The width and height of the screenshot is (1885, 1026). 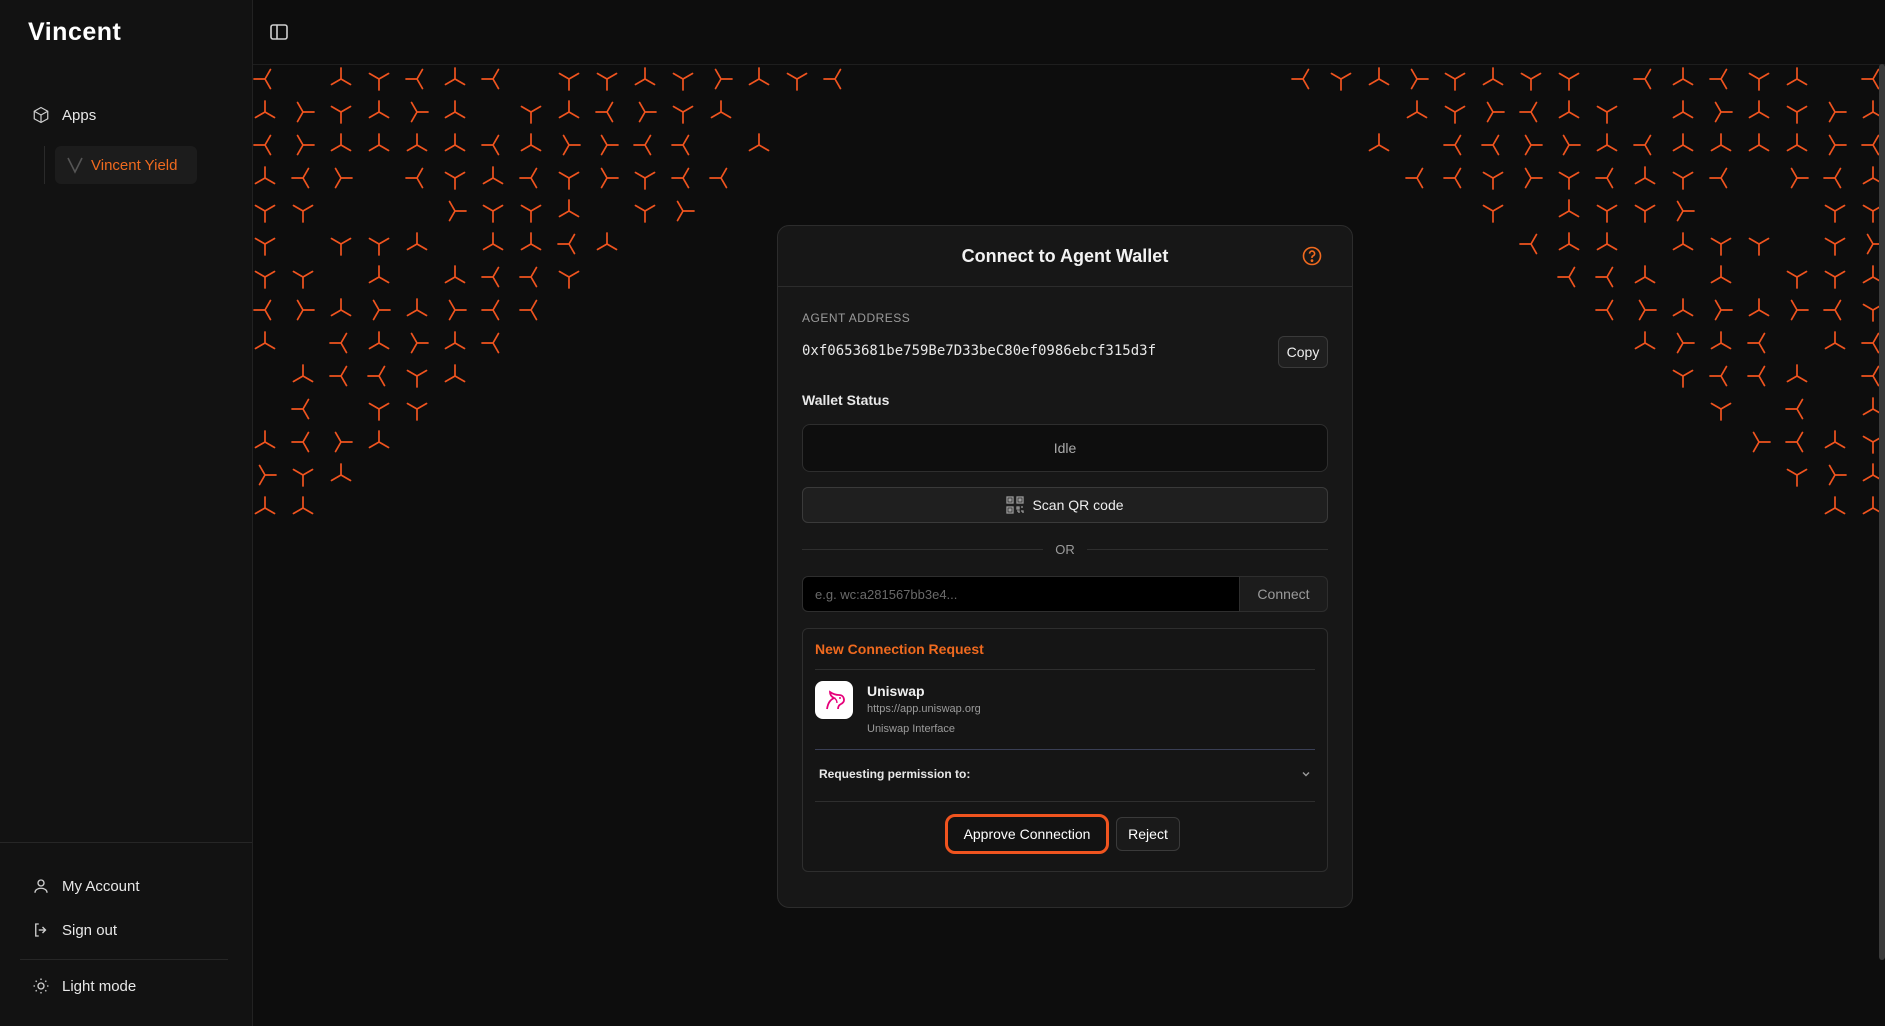 I want to click on sidebar-item-sign-out: Sign out, so click(x=74, y=930).